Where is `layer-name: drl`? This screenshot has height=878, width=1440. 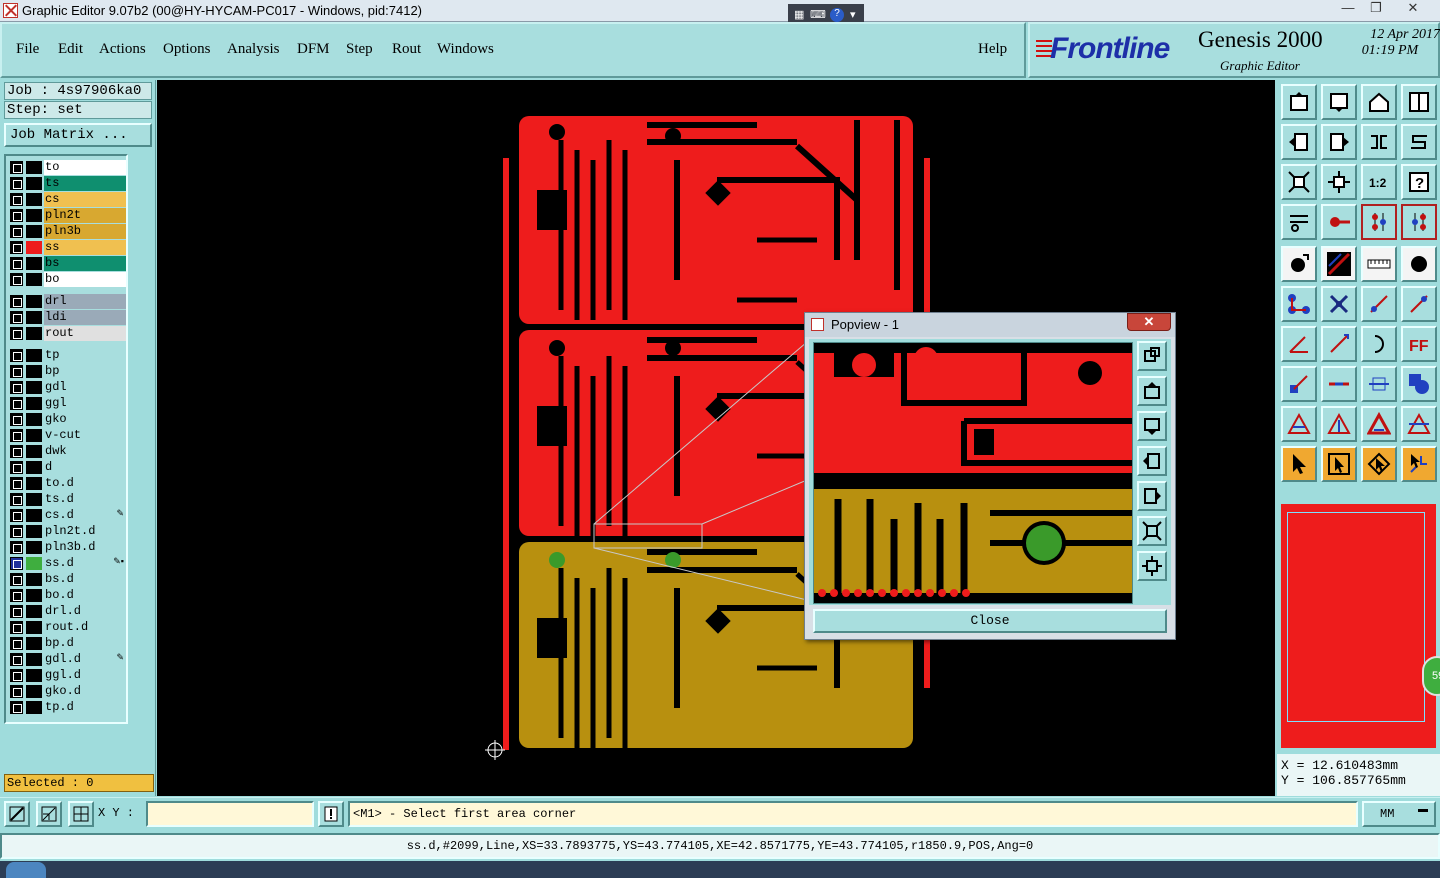 layer-name: drl is located at coordinates (85, 301).